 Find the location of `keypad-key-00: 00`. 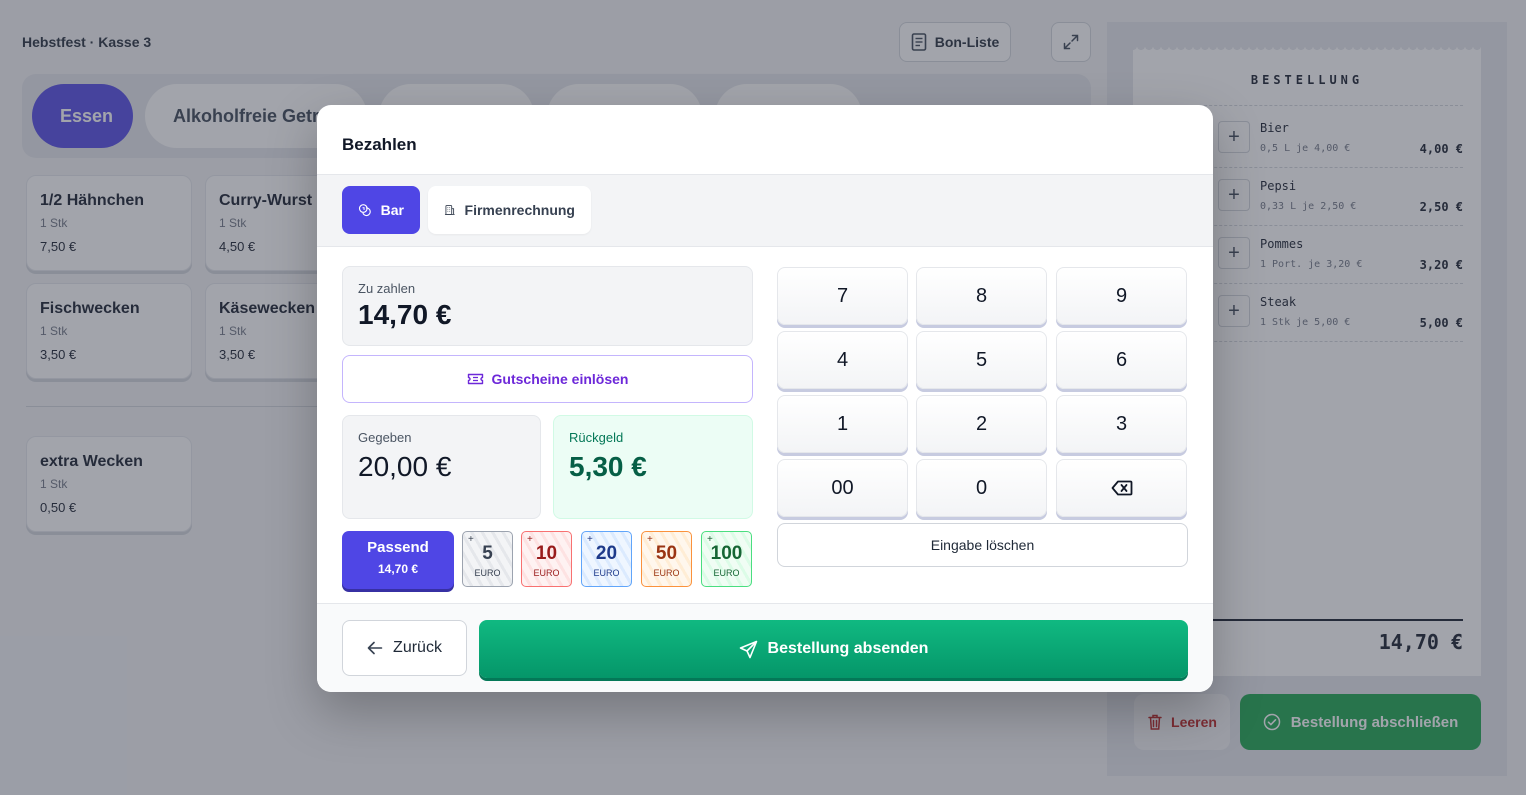

keypad-key-00: 00 is located at coordinates (842, 488).